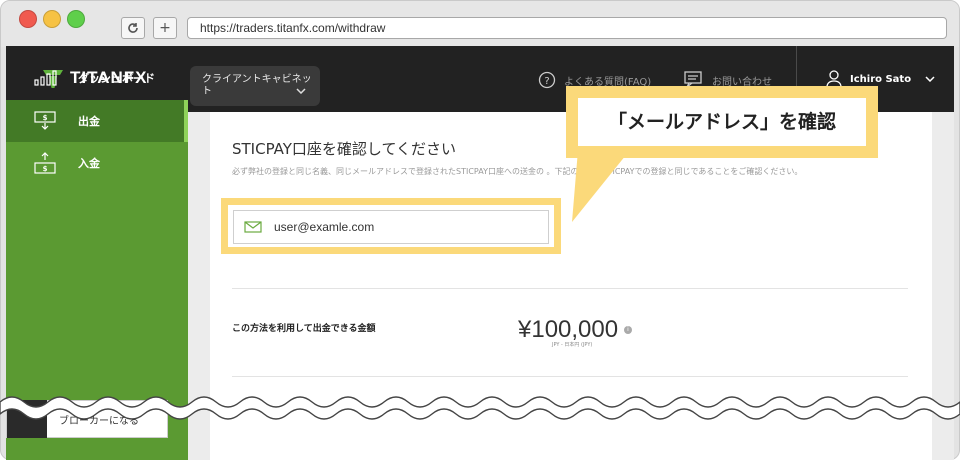  What do you see at coordinates (391, 227) in the screenshot?
I see `email-field: user@examle.com` at bounding box center [391, 227].